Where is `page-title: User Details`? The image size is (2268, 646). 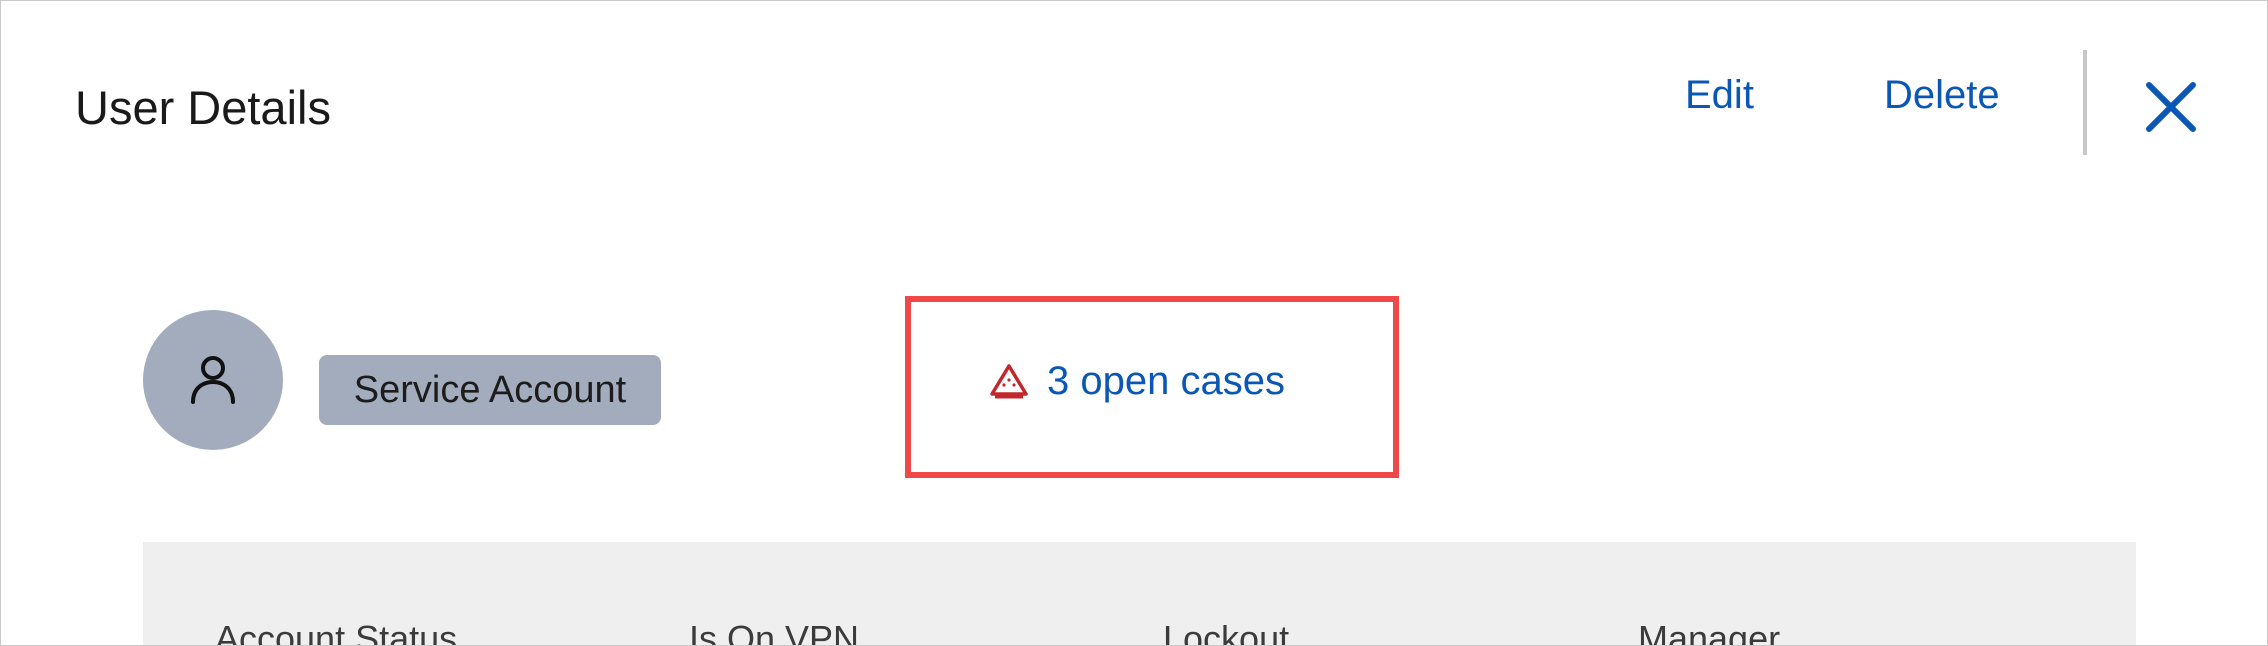 page-title: User Details is located at coordinates (203, 107).